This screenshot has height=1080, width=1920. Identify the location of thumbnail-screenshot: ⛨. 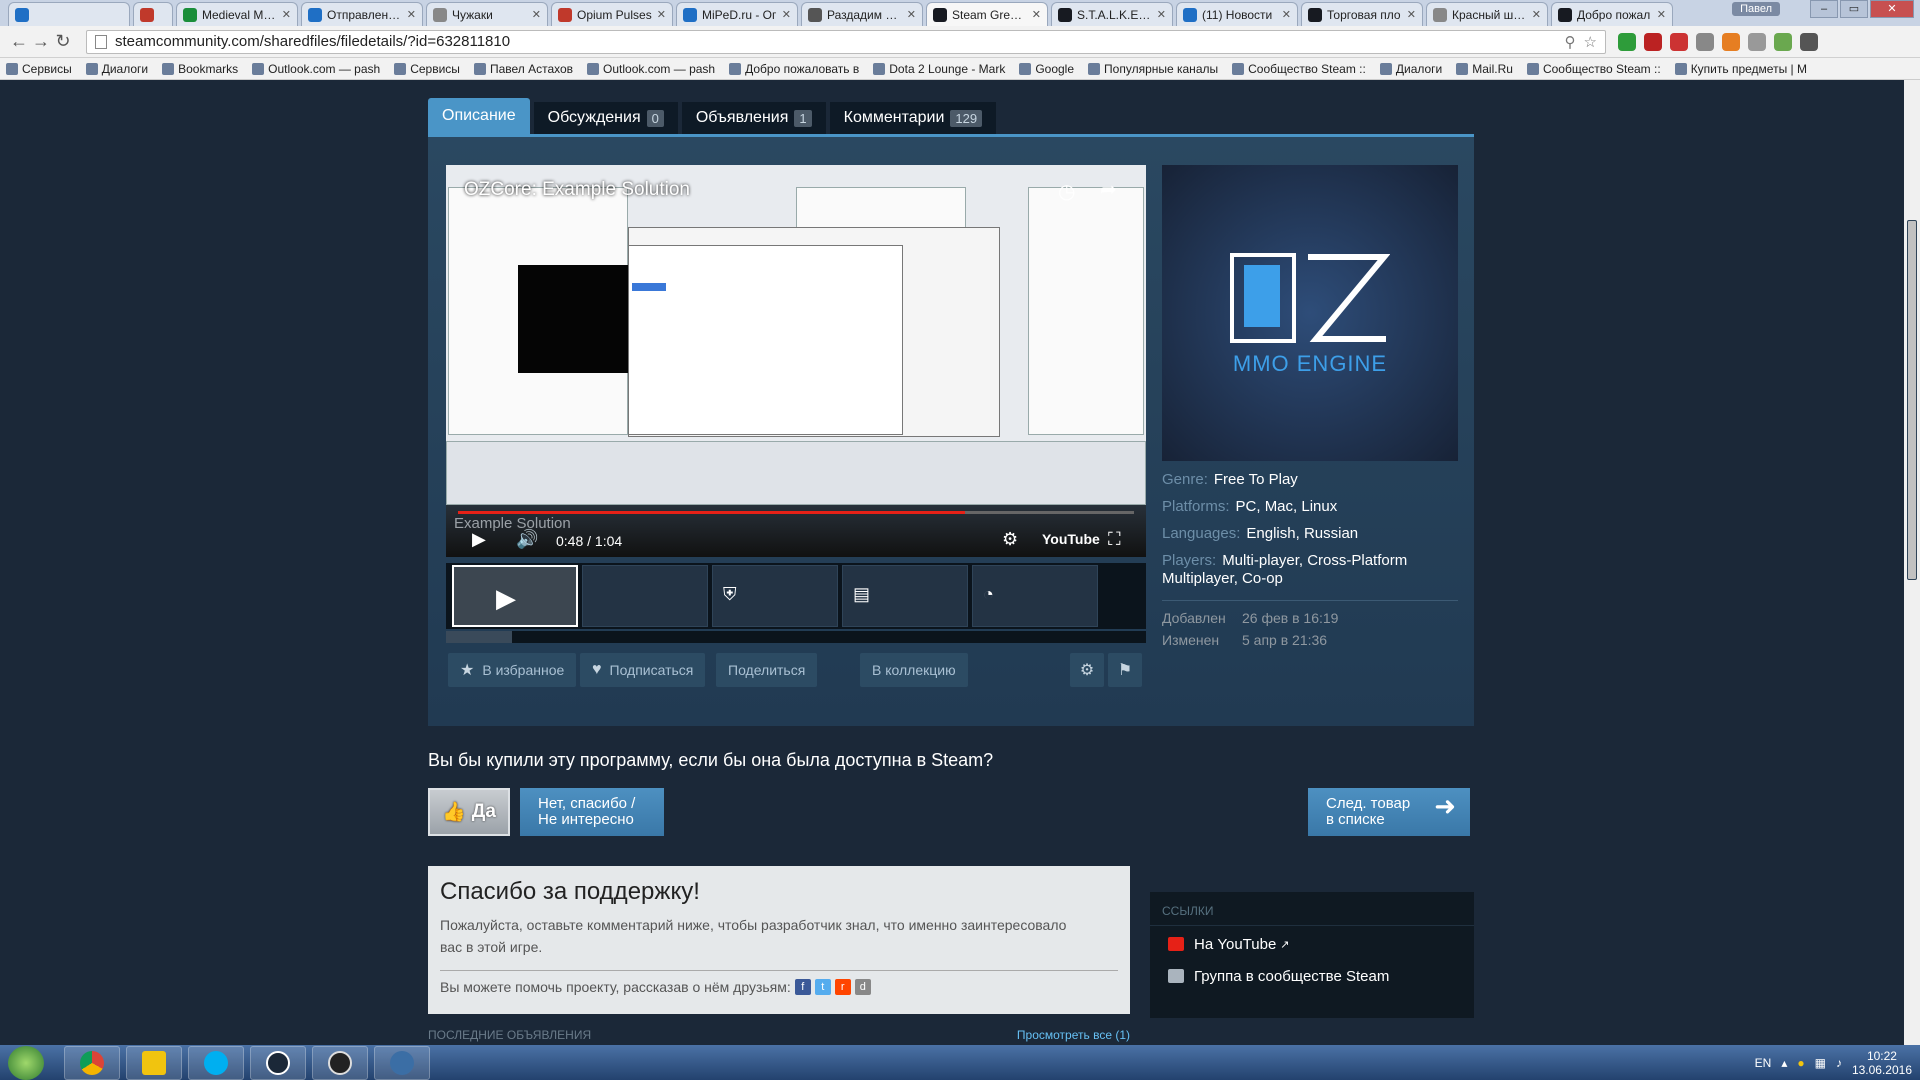
(775, 596).